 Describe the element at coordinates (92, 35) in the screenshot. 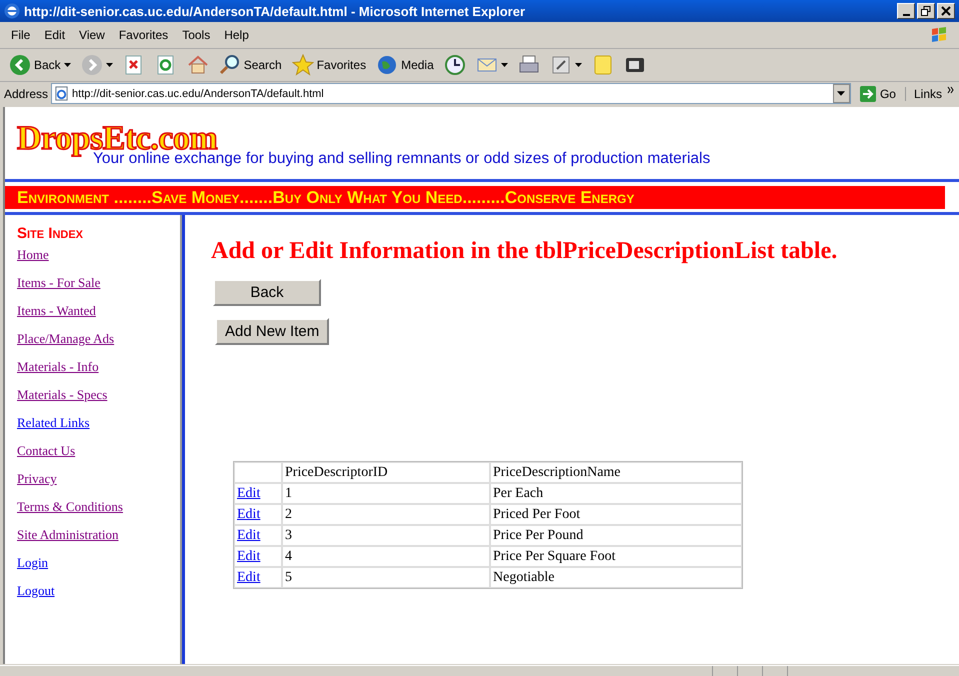

I see `menu-item: View` at that location.